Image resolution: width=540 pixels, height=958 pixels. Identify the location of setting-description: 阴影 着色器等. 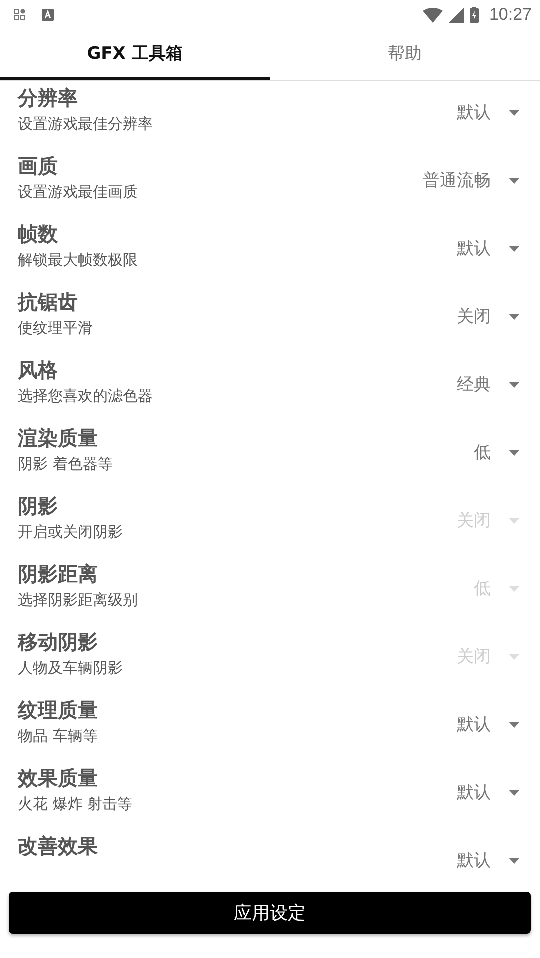
(65, 464).